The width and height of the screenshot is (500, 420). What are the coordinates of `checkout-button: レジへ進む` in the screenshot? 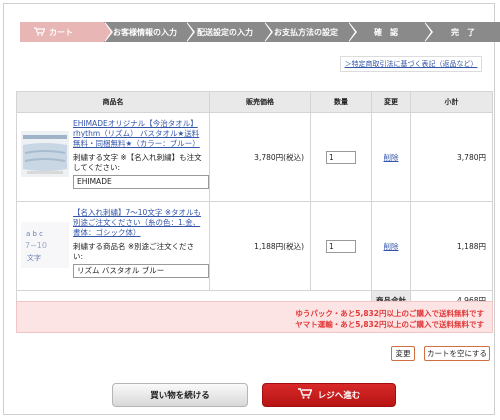 It's located at (329, 395).